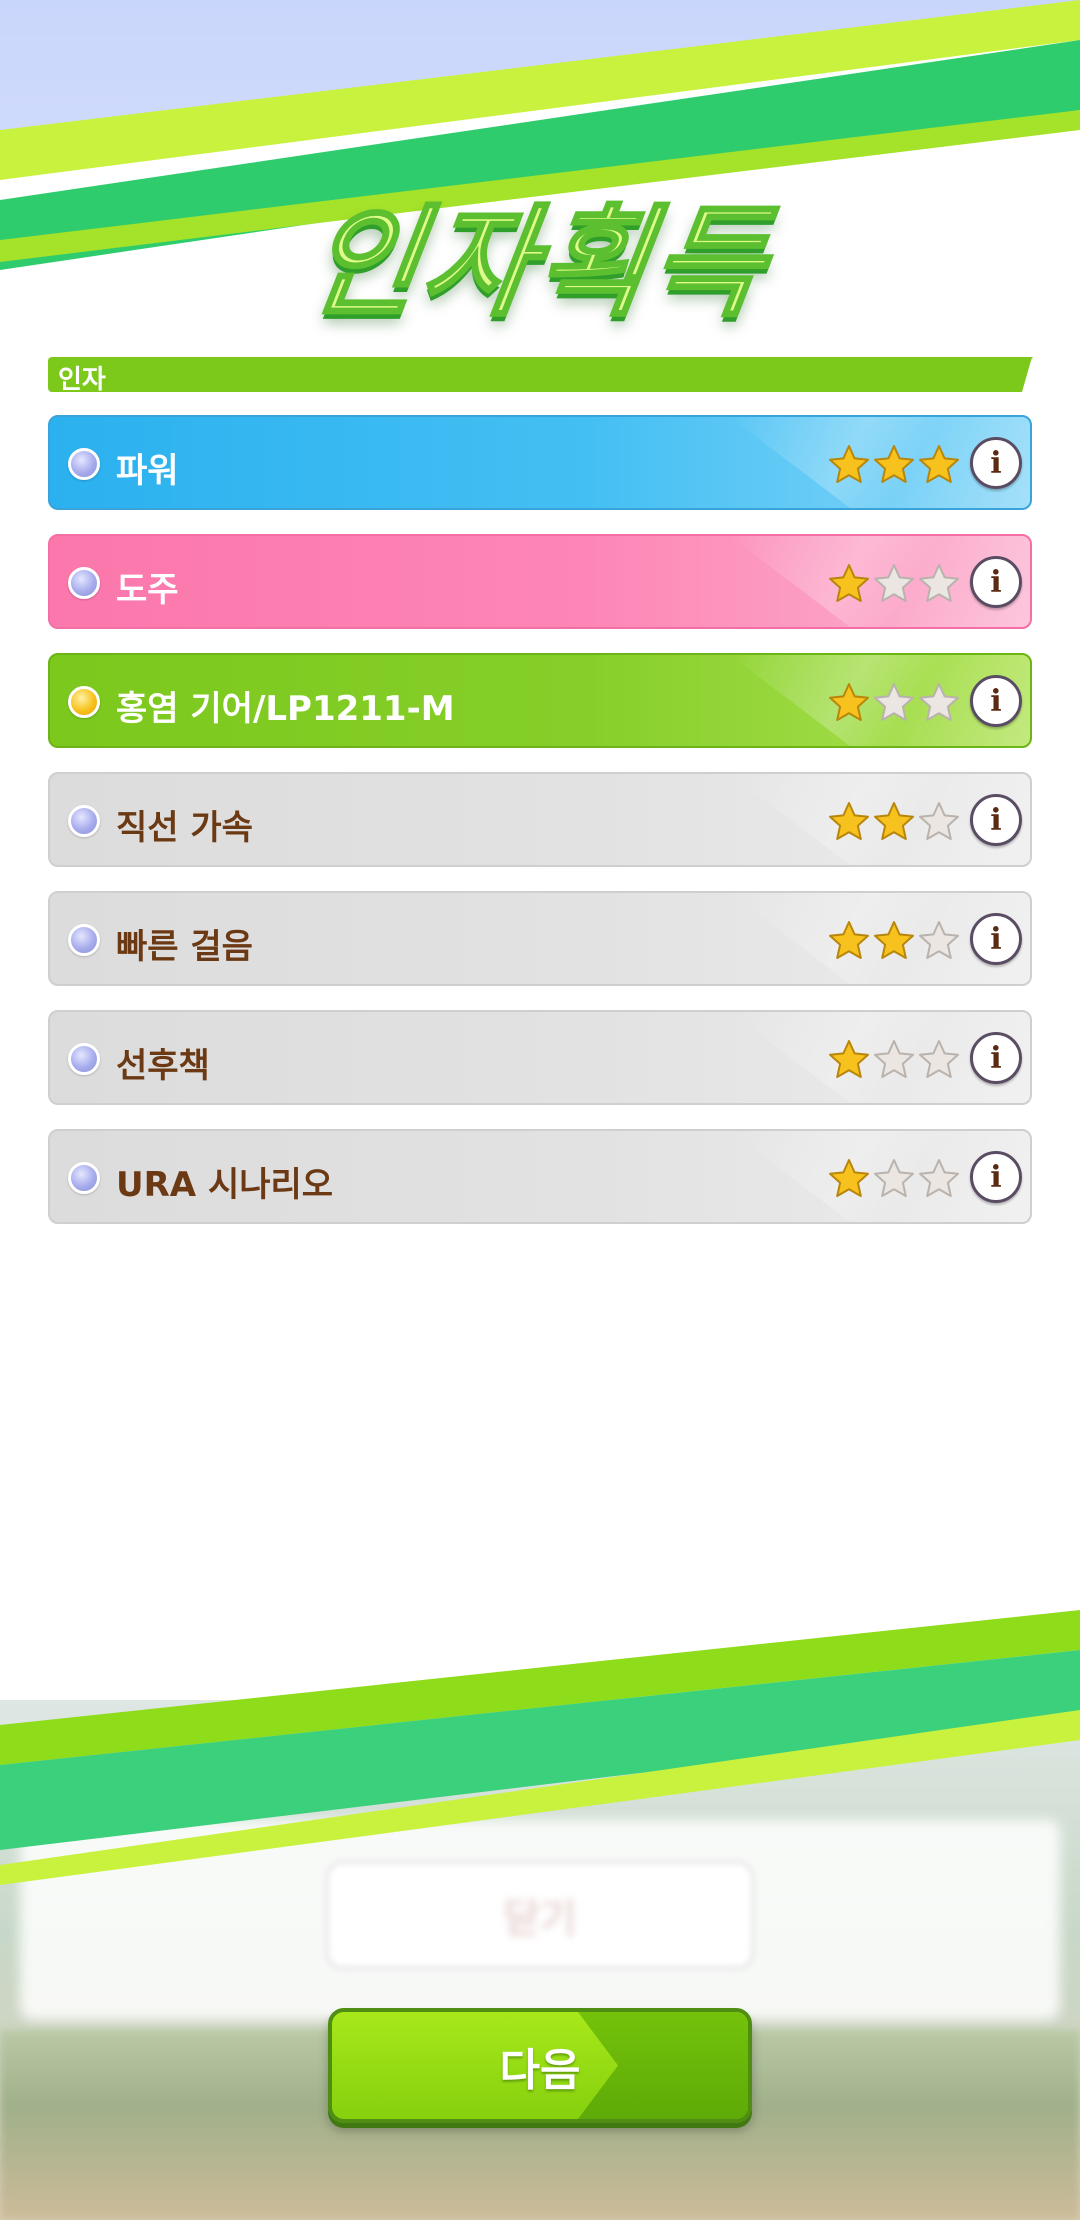 The image size is (1080, 2220). What do you see at coordinates (1019, 374) in the screenshot?
I see `section-slash-decor` at bounding box center [1019, 374].